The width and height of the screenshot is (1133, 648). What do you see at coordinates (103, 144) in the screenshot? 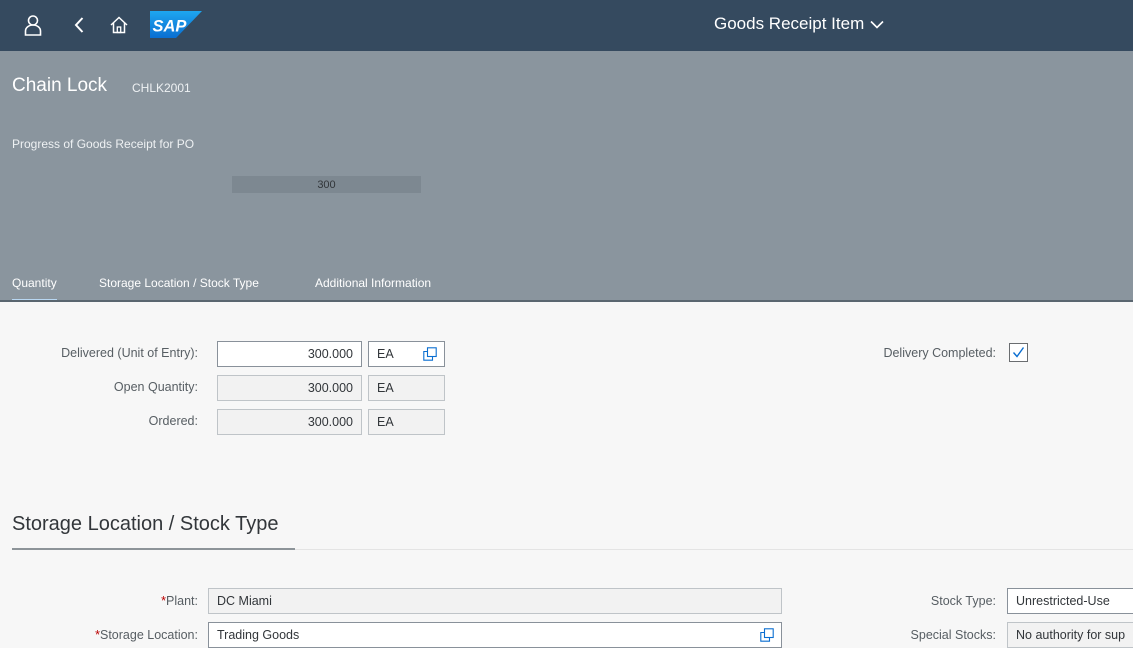
I see `progress-label: Progress of Goods Receipt for PO` at bounding box center [103, 144].